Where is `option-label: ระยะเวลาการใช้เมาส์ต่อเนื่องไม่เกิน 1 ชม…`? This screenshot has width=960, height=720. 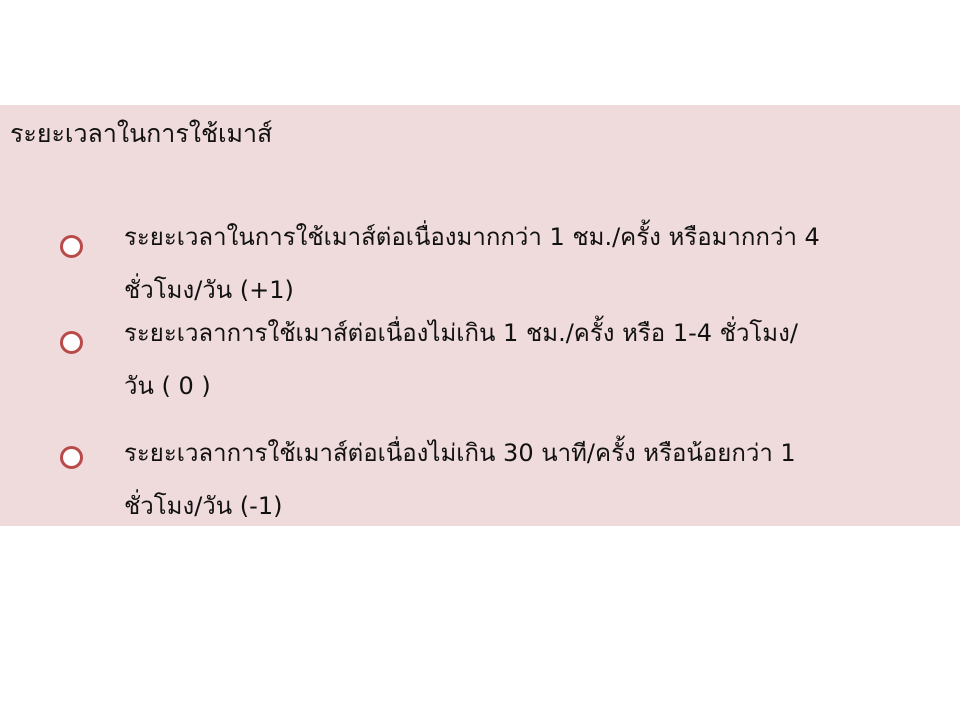 option-label: ระยะเวลาการใช้เมาส์ต่อเนื่องไม่เกิน 1 ชม… is located at coordinates (539, 360).